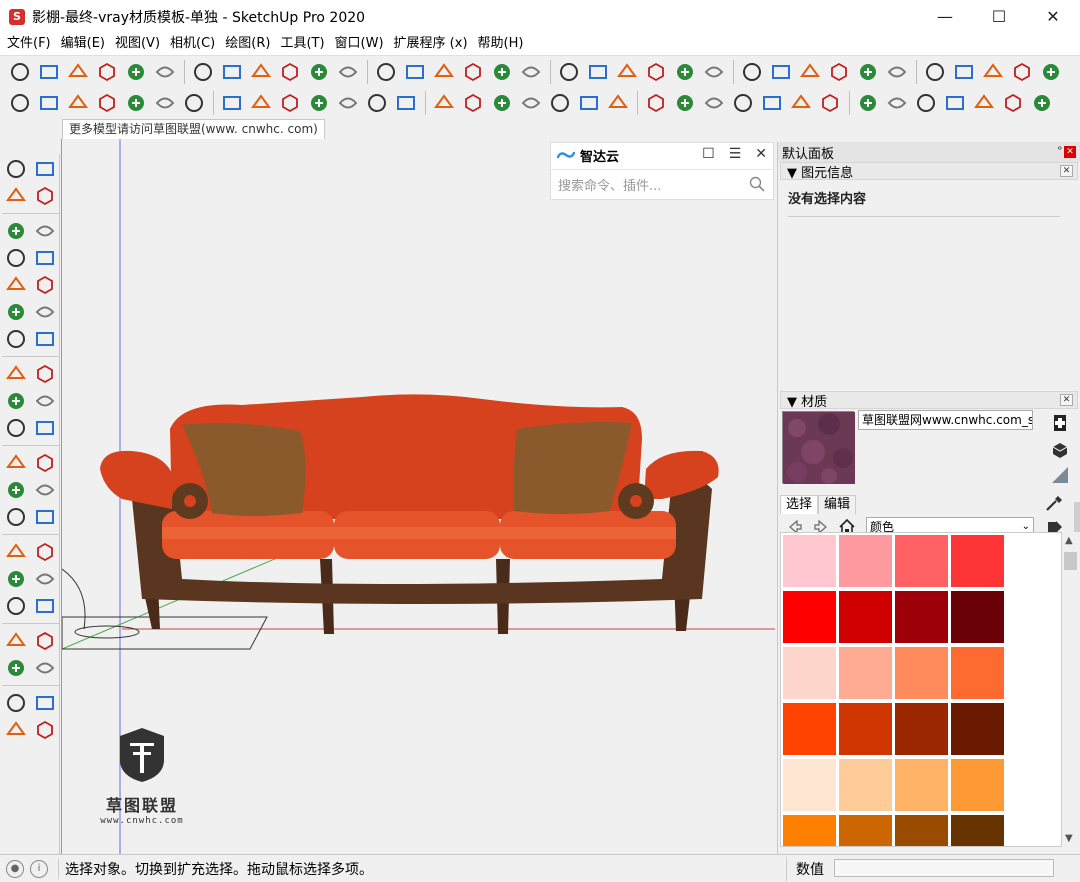 The width and height of the screenshot is (1080, 882). What do you see at coordinates (655, 103) in the screenshot?
I see `dome-icon` at bounding box center [655, 103].